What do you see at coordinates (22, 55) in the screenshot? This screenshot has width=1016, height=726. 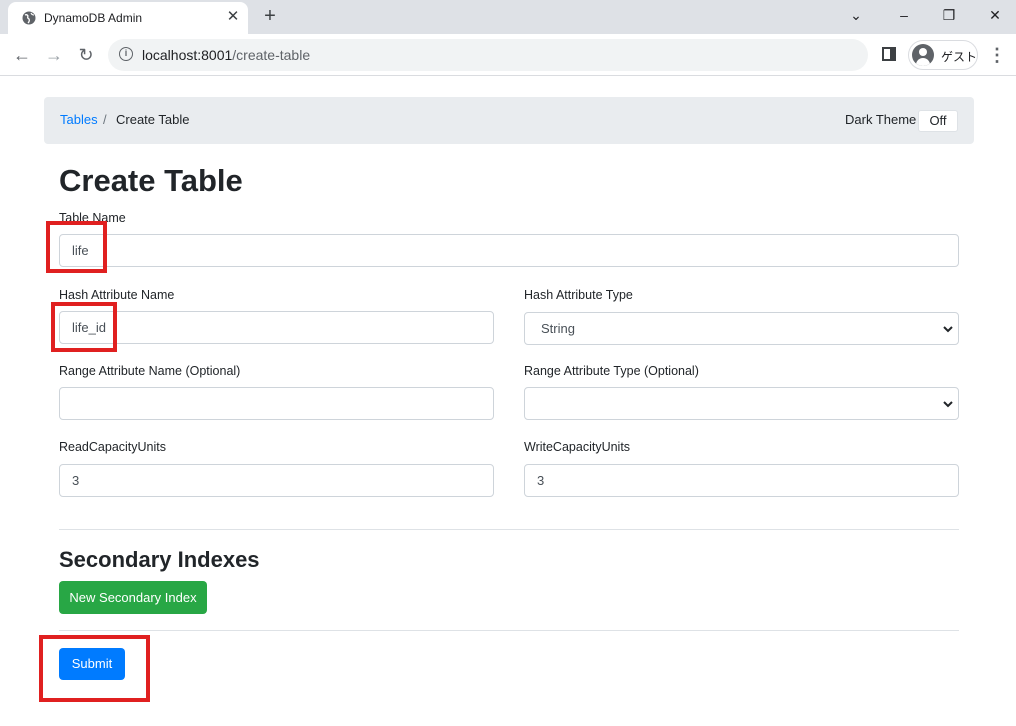 I see `back-icon: ←` at bounding box center [22, 55].